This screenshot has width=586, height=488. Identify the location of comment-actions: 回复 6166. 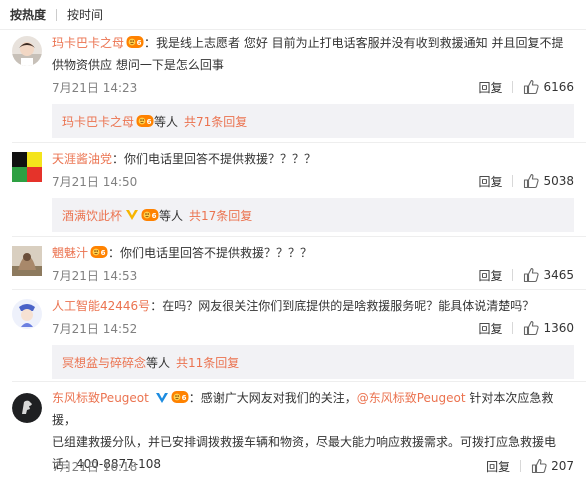
(526, 87).